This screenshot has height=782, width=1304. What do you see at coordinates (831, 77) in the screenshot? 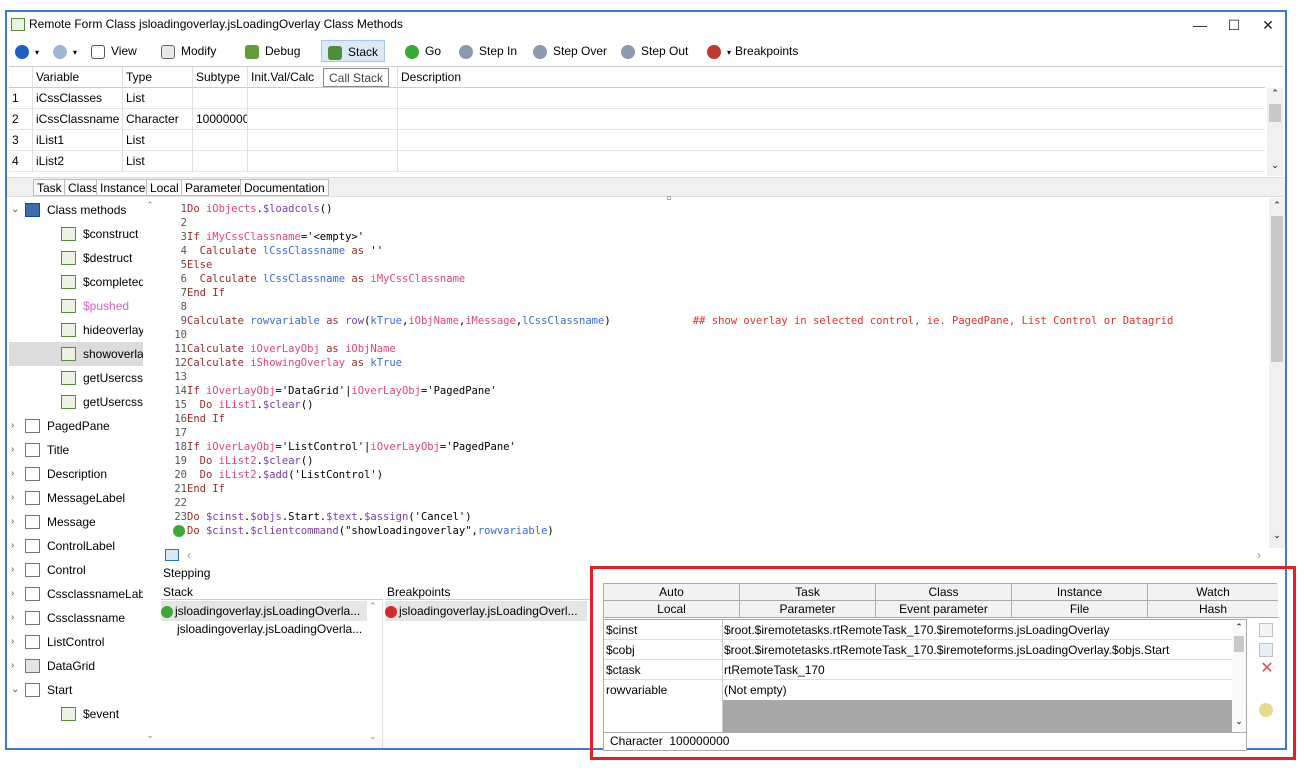
I see `description-column-header: Description` at bounding box center [831, 77].